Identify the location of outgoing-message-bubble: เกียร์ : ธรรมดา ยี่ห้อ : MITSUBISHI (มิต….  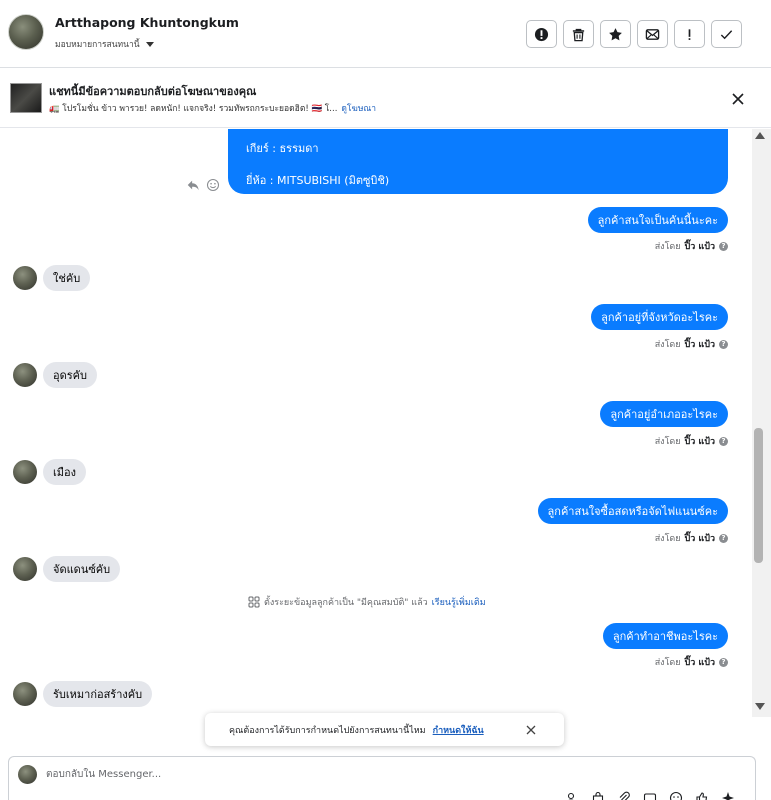
(478, 161).